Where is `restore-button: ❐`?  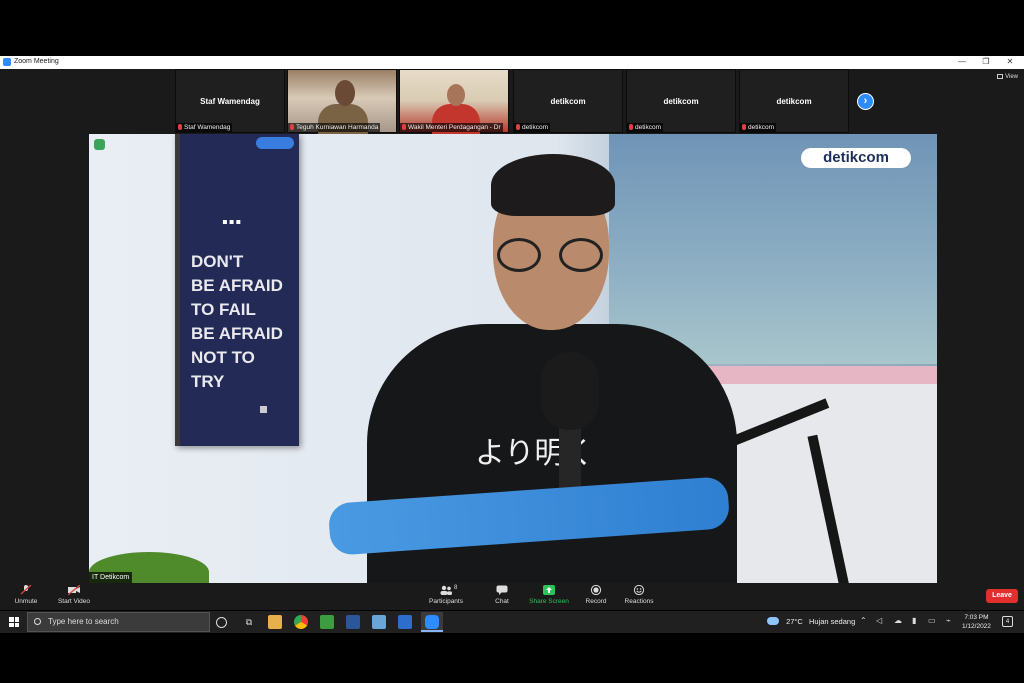 restore-button: ❐ is located at coordinates (986, 62).